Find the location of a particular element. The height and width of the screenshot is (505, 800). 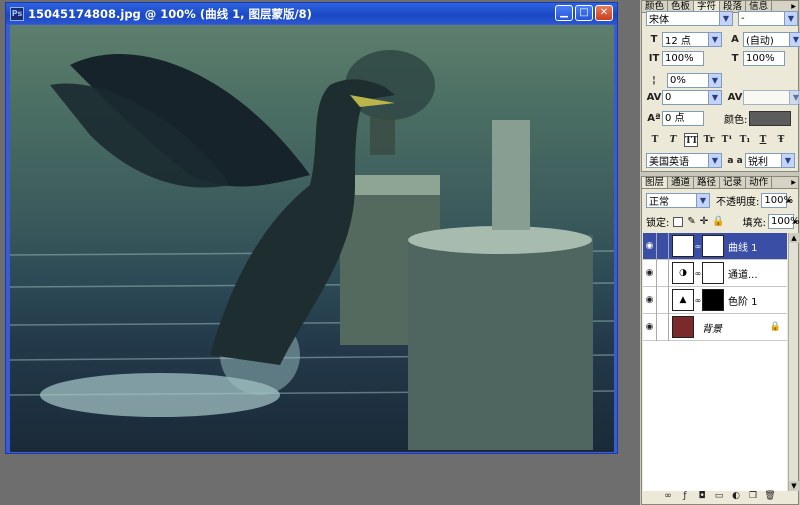

font-size-select: 12 点 ▼ is located at coordinates (692, 39).